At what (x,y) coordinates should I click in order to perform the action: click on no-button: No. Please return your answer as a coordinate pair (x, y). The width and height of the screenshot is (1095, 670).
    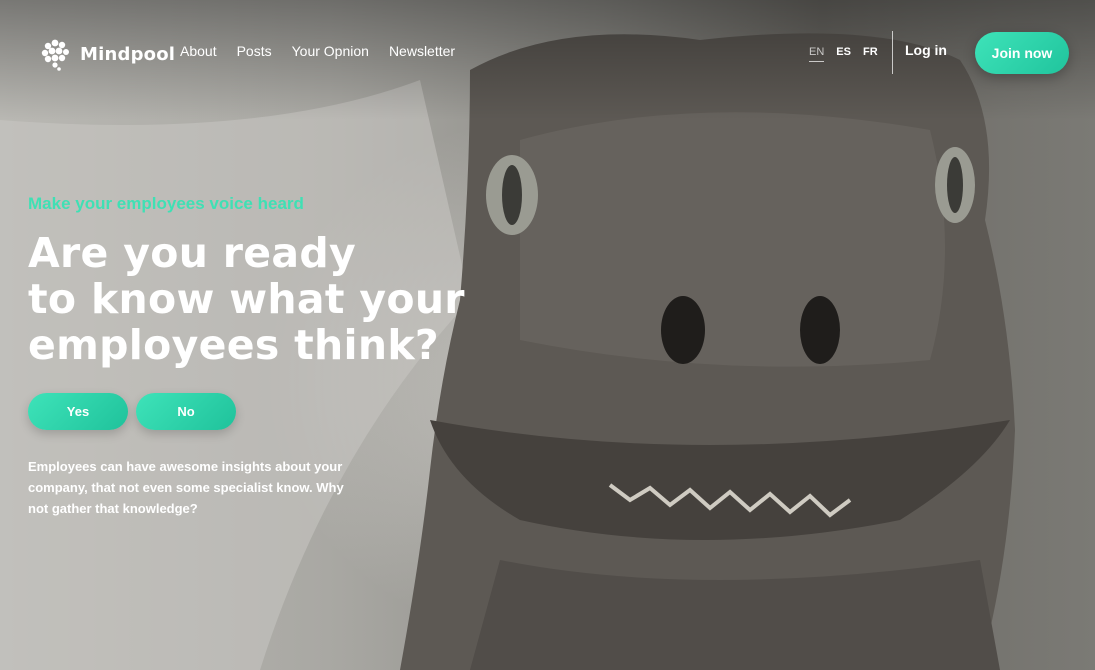
    Looking at the image, I should click on (186, 411).